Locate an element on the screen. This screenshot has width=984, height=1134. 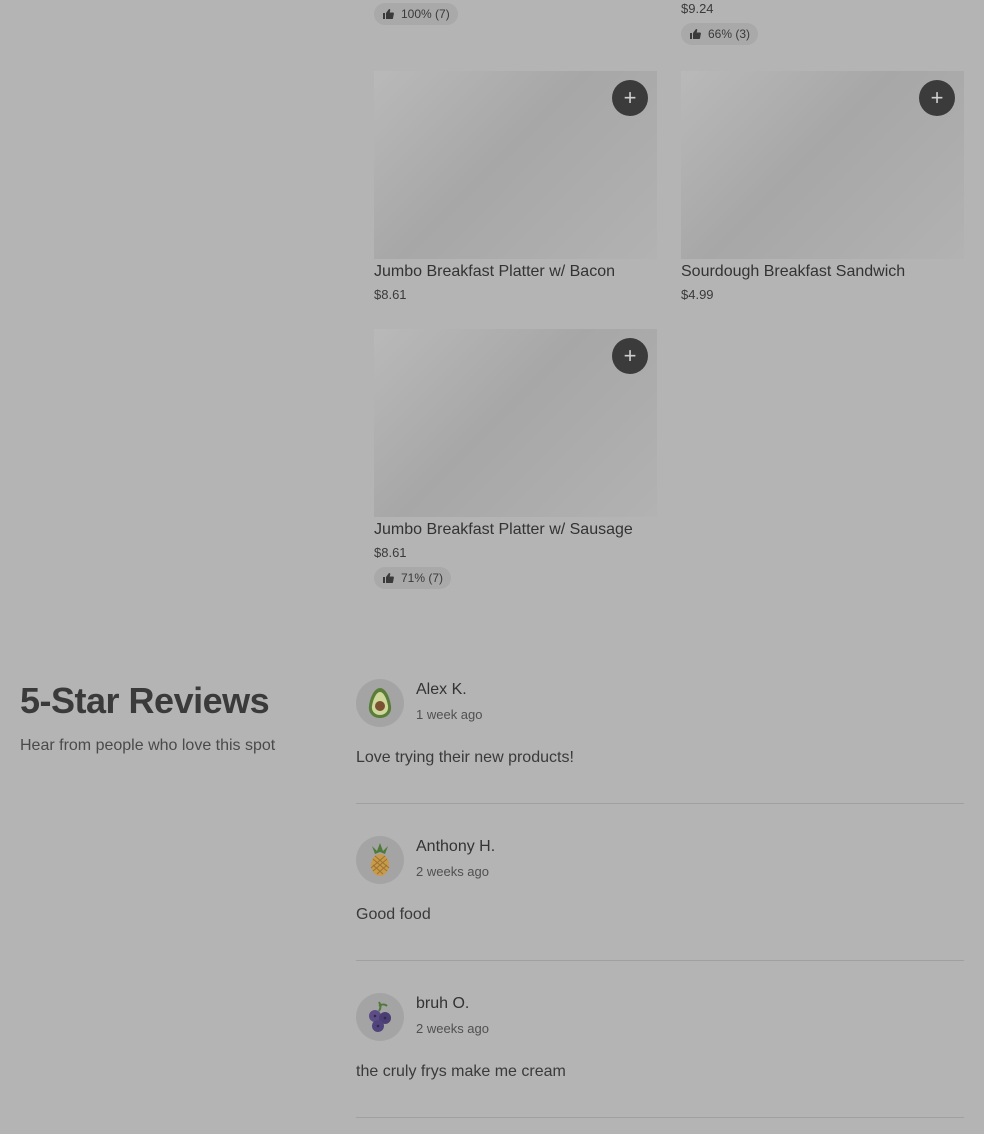
rating-badge: 100% (7) is located at coordinates (416, 14).